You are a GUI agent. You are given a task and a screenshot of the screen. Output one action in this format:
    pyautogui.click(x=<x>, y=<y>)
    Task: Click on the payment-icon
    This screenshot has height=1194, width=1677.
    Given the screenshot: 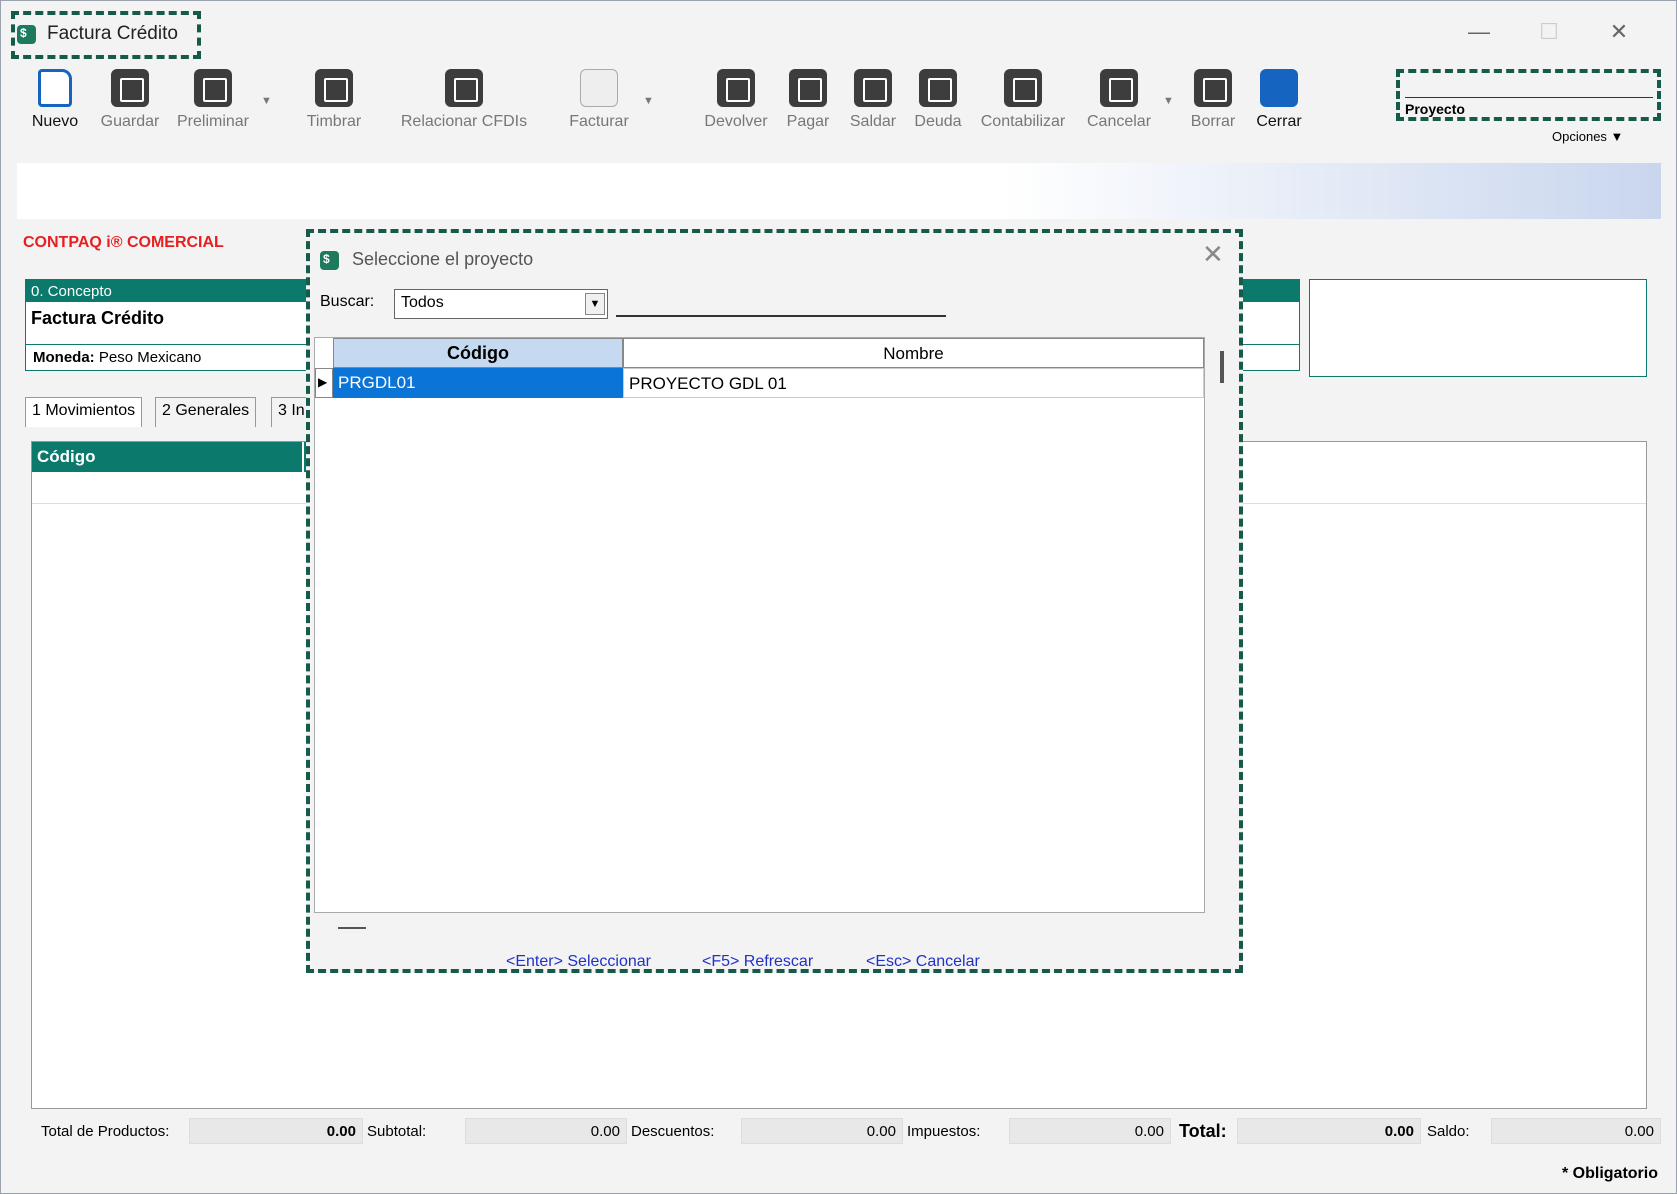 What is the action you would take?
    pyautogui.click(x=808, y=88)
    